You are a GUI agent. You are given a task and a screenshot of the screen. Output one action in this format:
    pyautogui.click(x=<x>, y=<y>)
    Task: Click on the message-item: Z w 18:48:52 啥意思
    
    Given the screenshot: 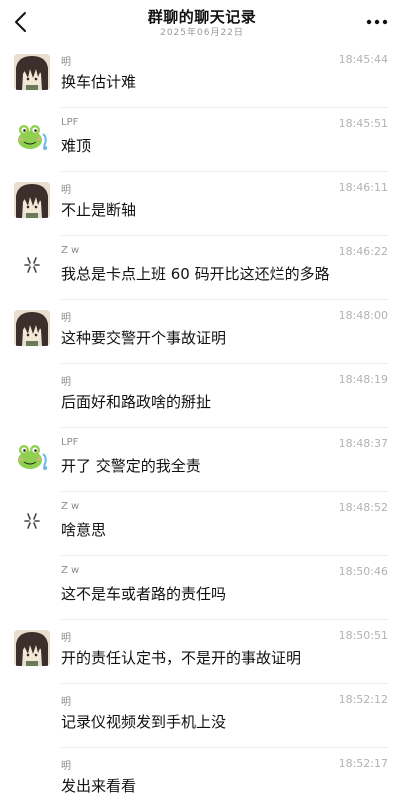 What is the action you would take?
    pyautogui.click(x=202, y=524)
    